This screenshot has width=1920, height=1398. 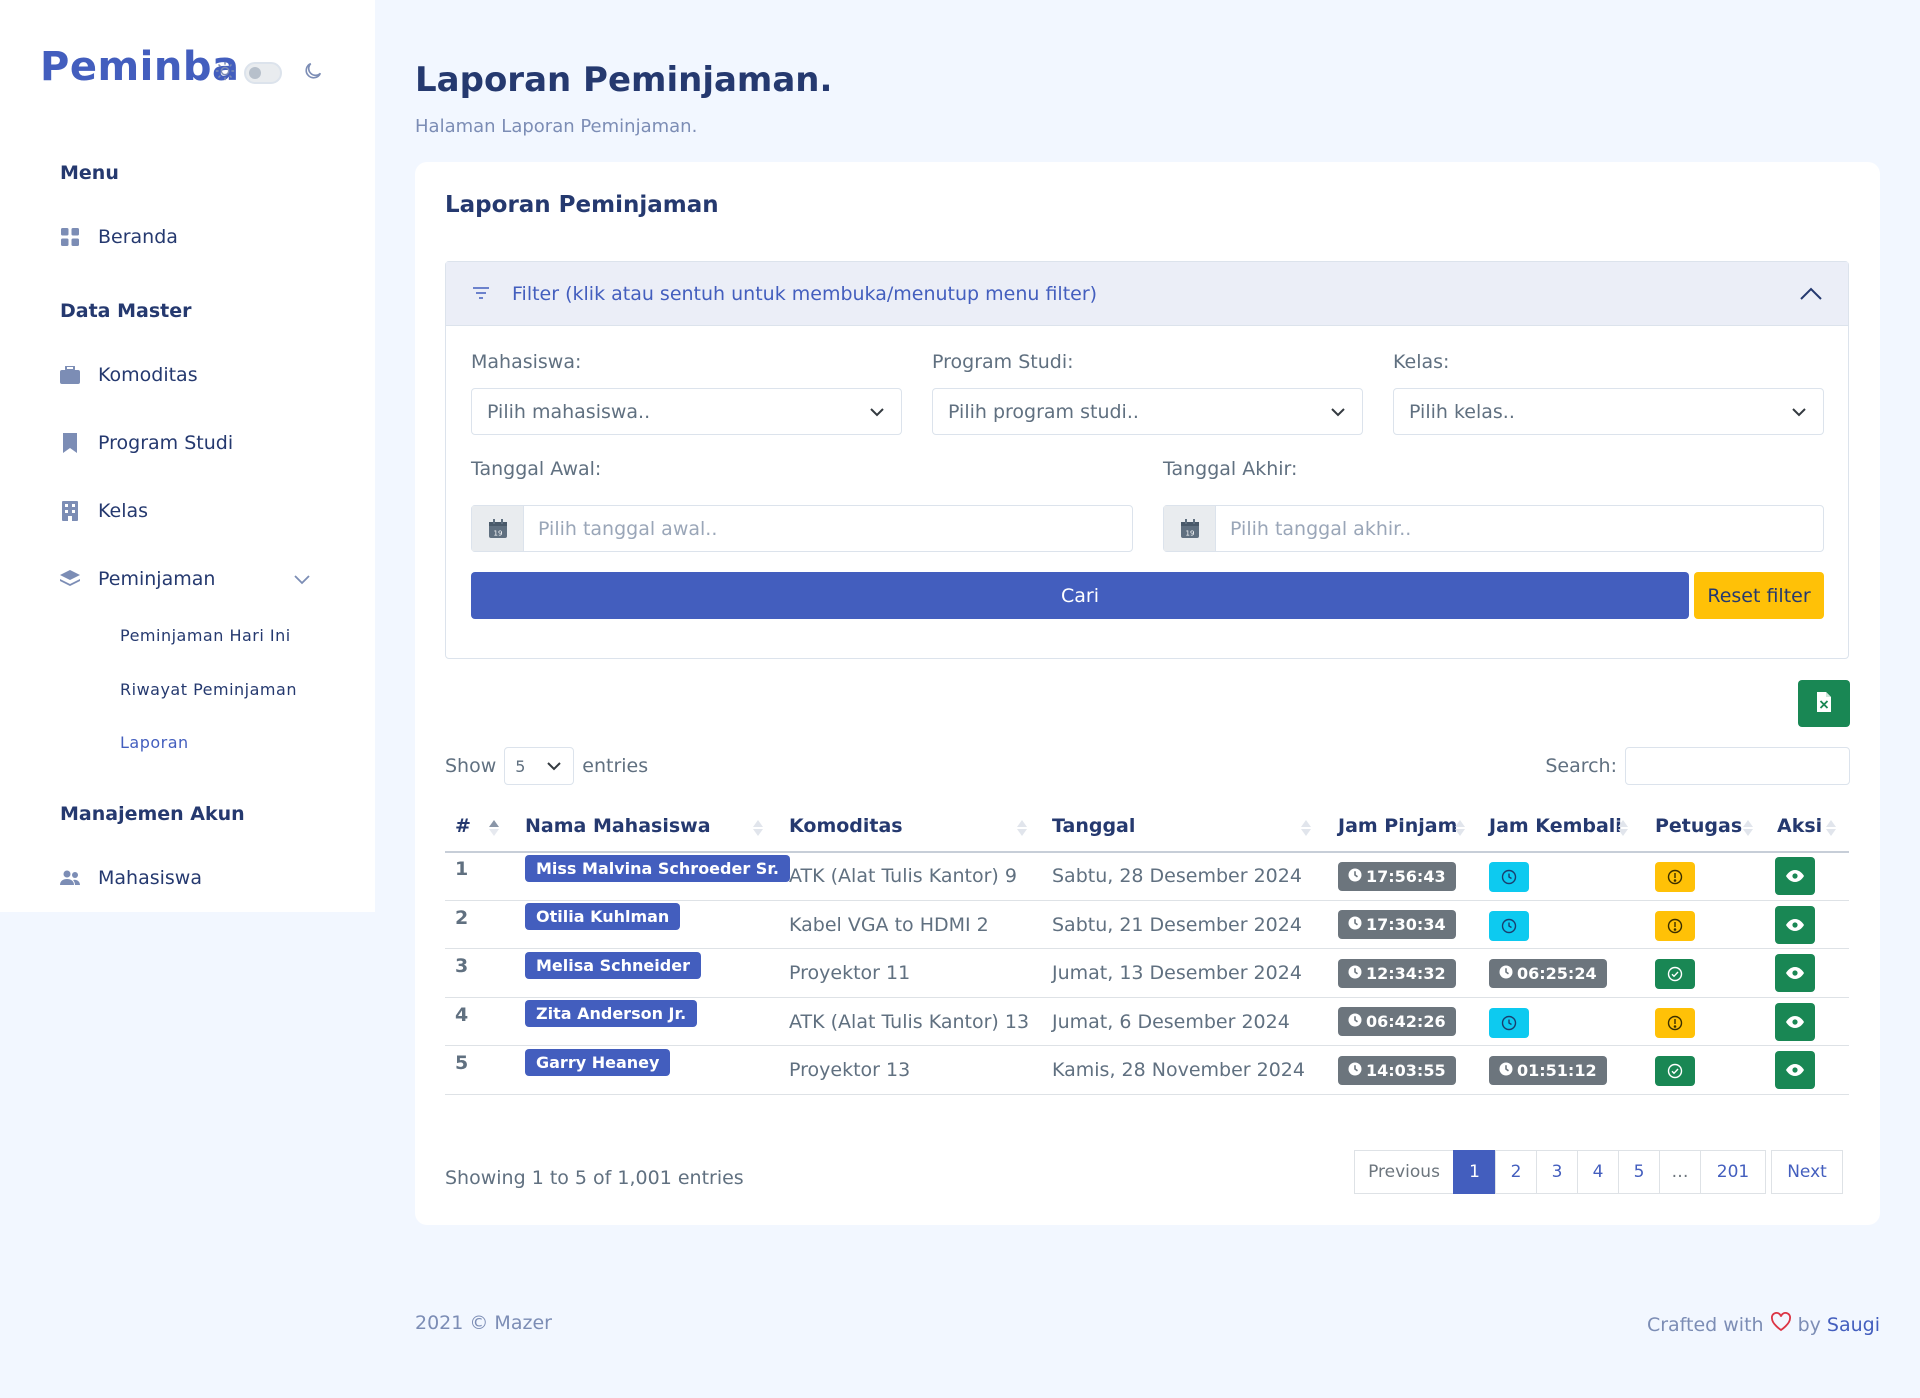 I want to click on kelas-select: Pilih kelas.., so click(x=1608, y=411).